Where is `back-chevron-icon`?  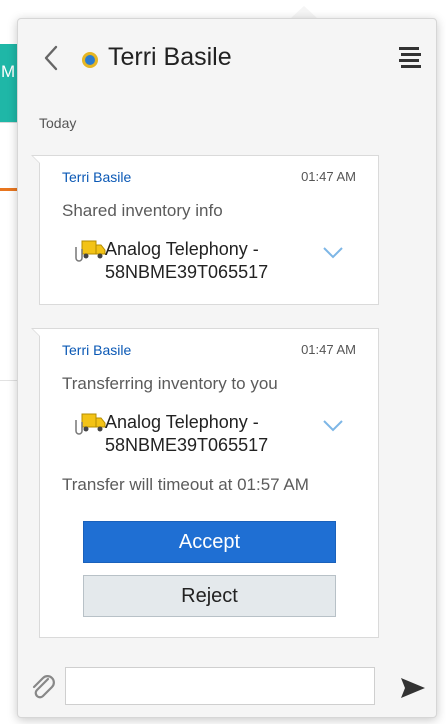 back-chevron-icon is located at coordinates (52, 58).